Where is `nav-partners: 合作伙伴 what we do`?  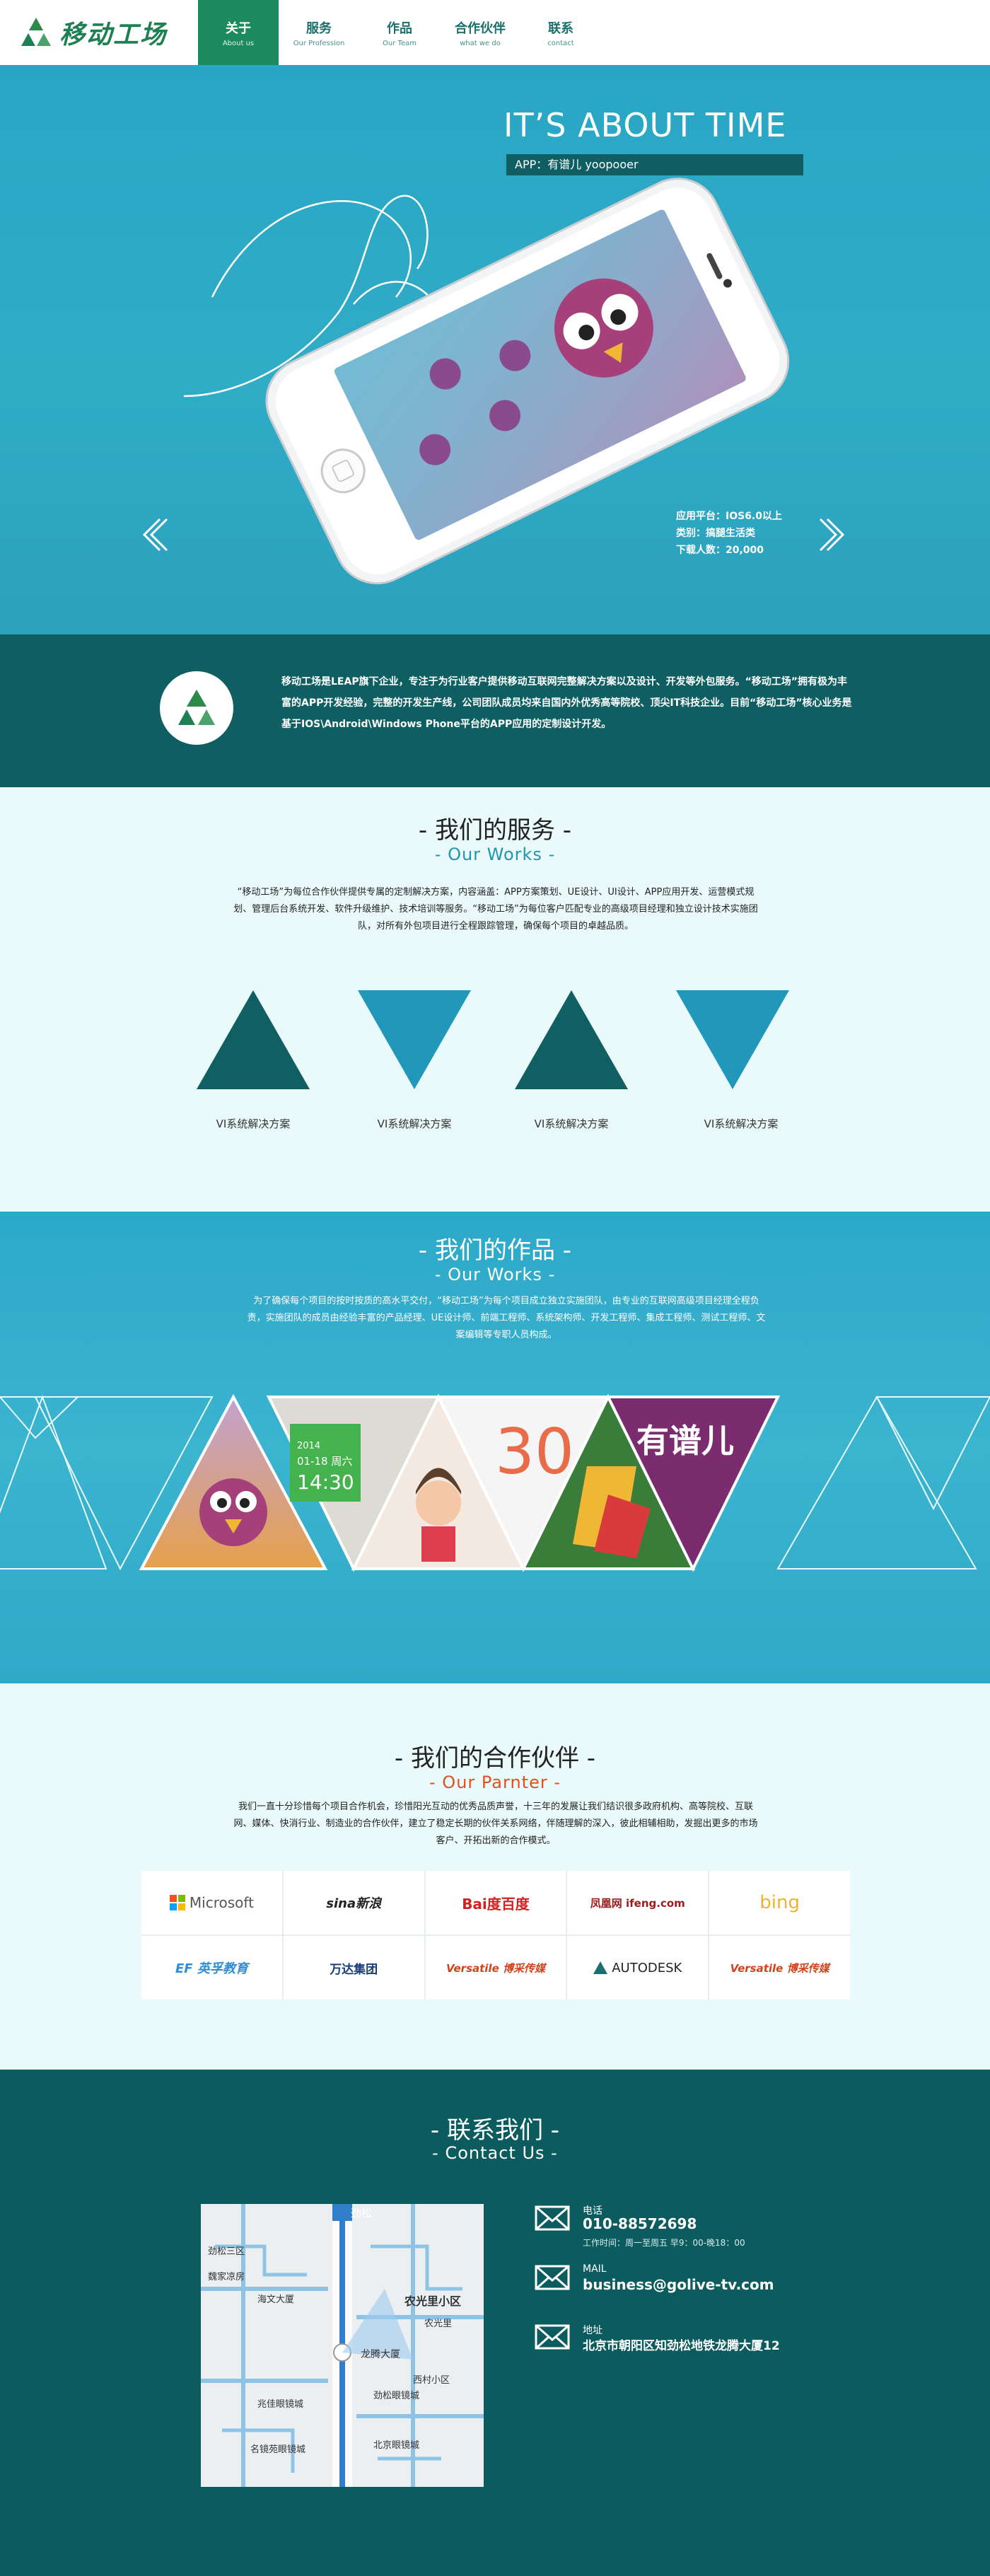 nav-partners: 合作伙伴 what we do is located at coordinates (480, 32).